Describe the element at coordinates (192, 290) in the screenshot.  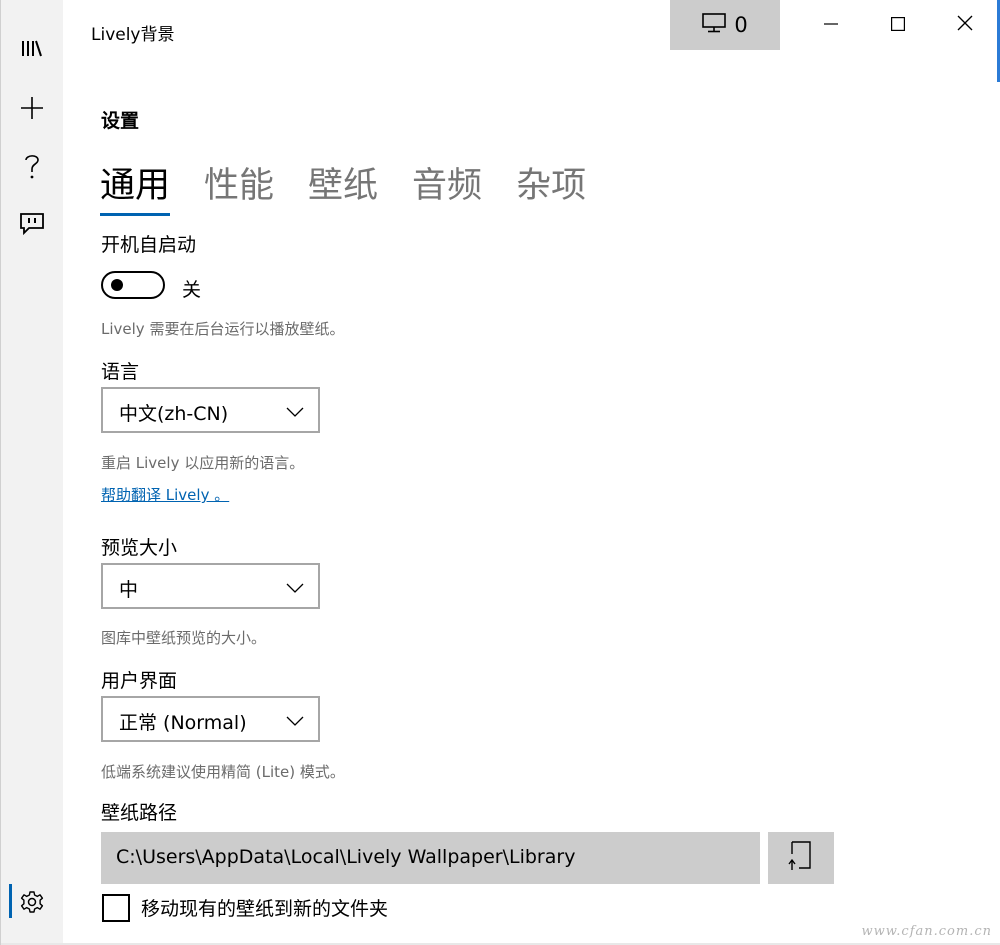
I see `startup-toggle-state: 关` at that location.